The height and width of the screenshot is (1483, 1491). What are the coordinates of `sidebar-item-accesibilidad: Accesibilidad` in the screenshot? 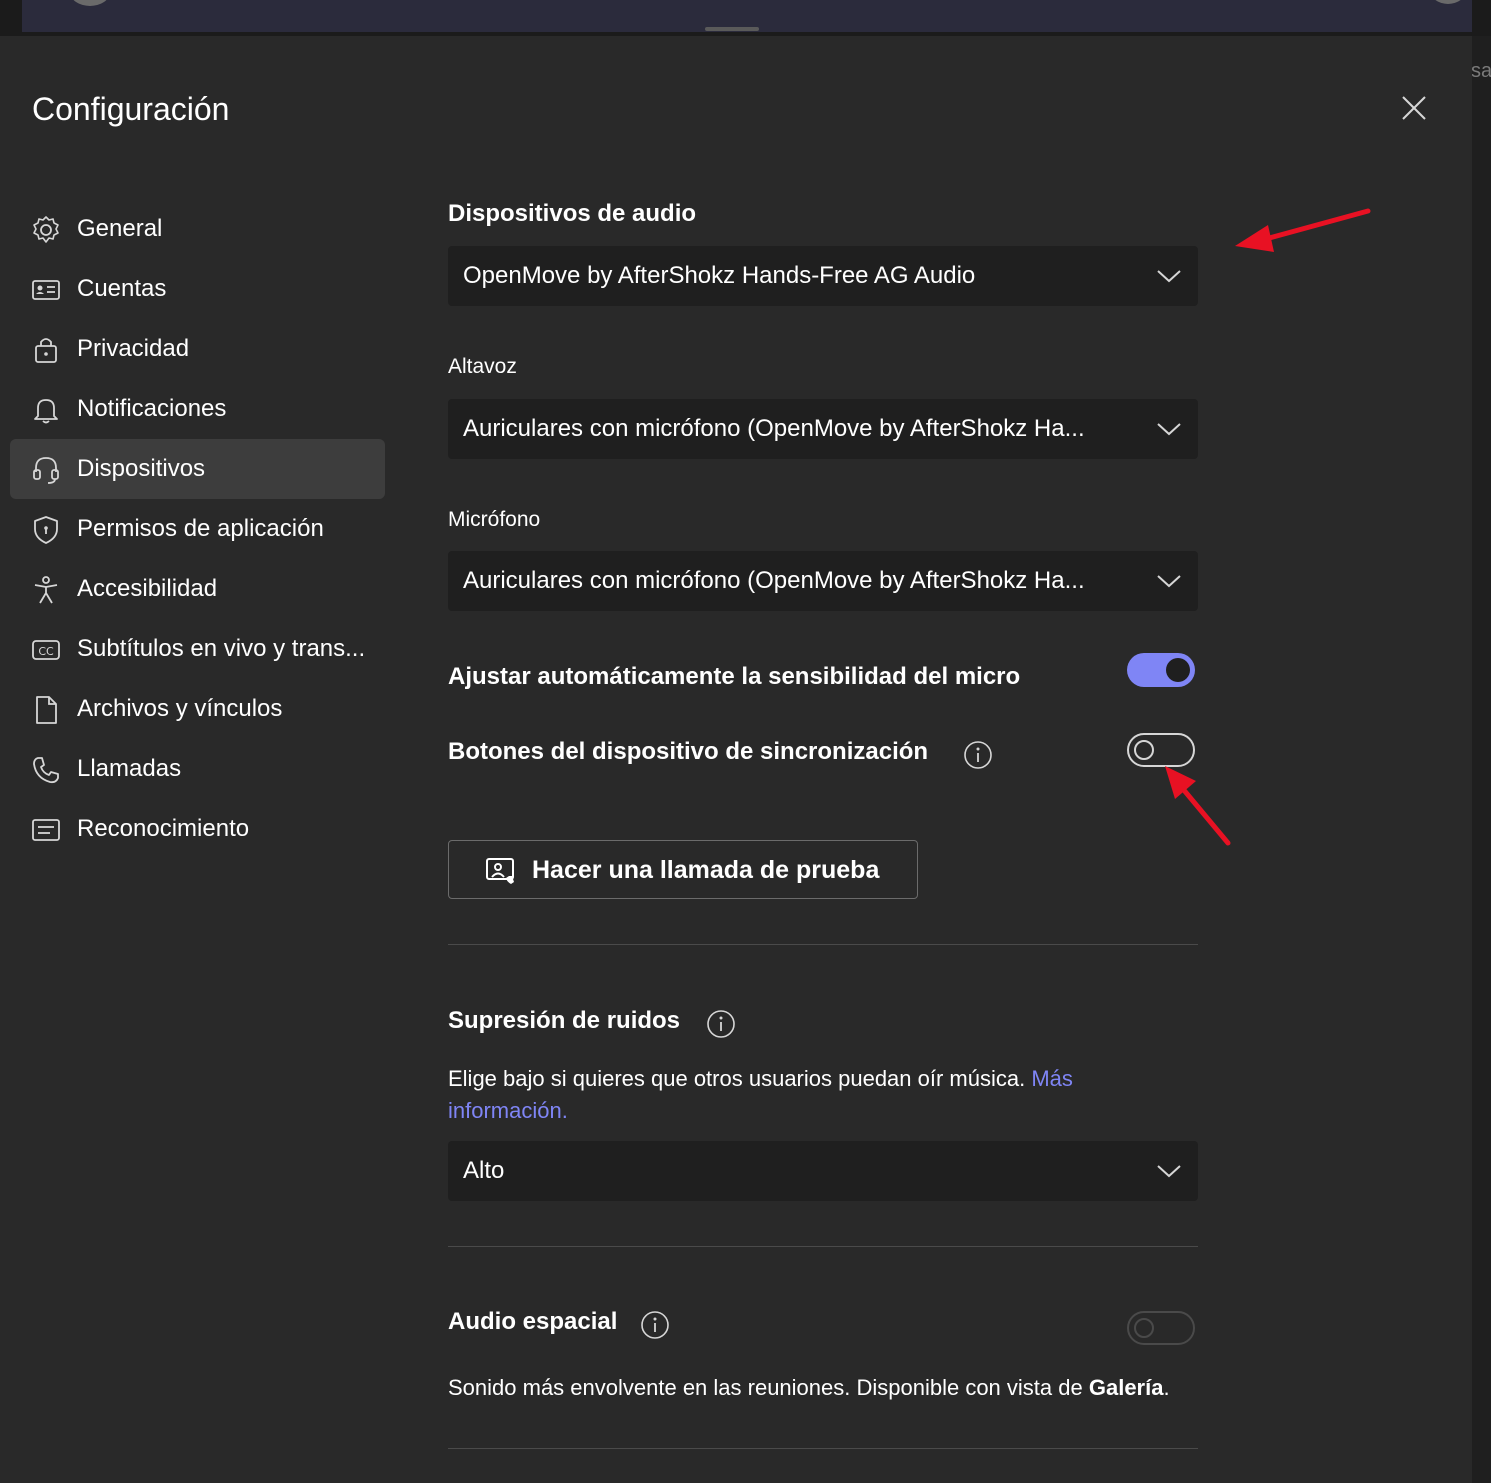 It's located at (197, 589).